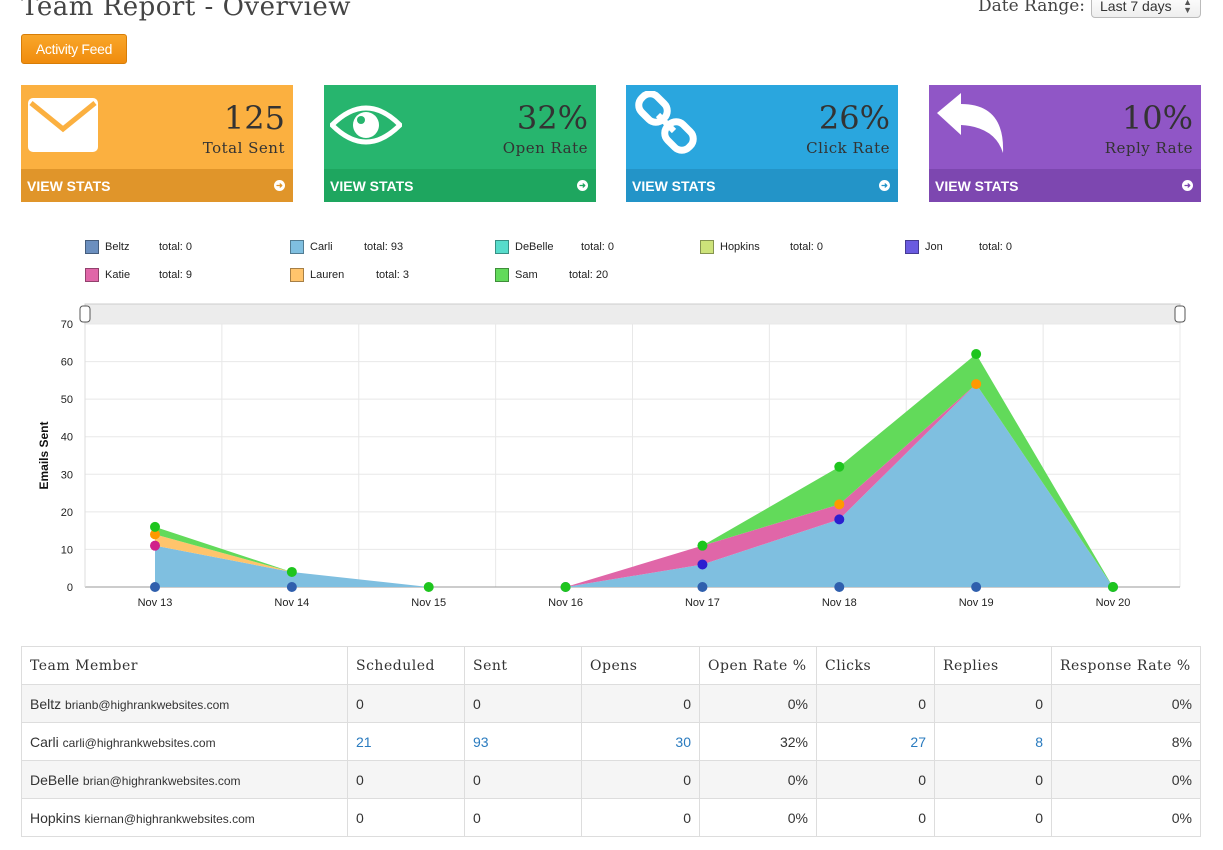 This screenshot has width=1223, height=850. What do you see at coordinates (55, 779) in the screenshot?
I see `member-name: DeBelle` at bounding box center [55, 779].